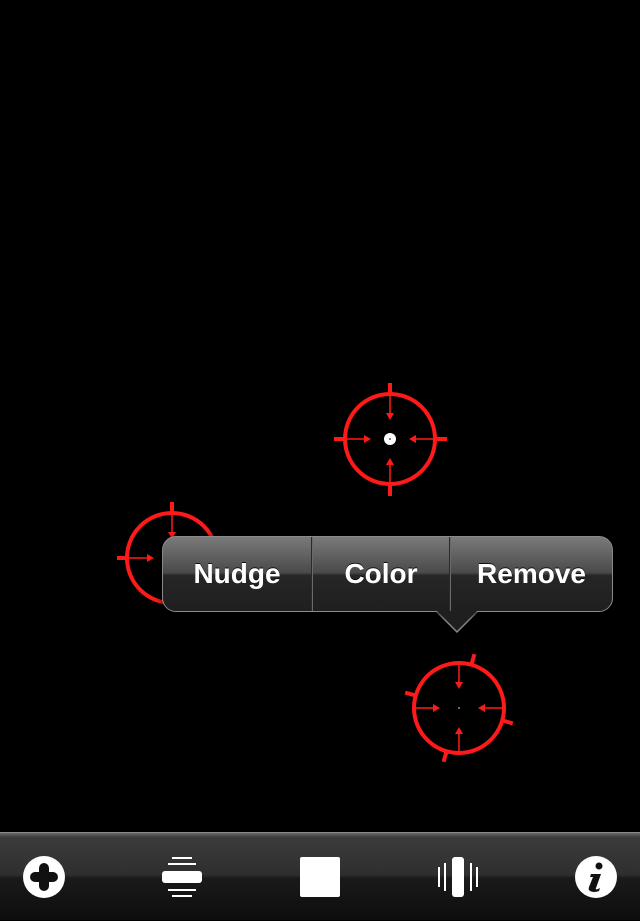  I want to click on square-button, so click(320, 877).